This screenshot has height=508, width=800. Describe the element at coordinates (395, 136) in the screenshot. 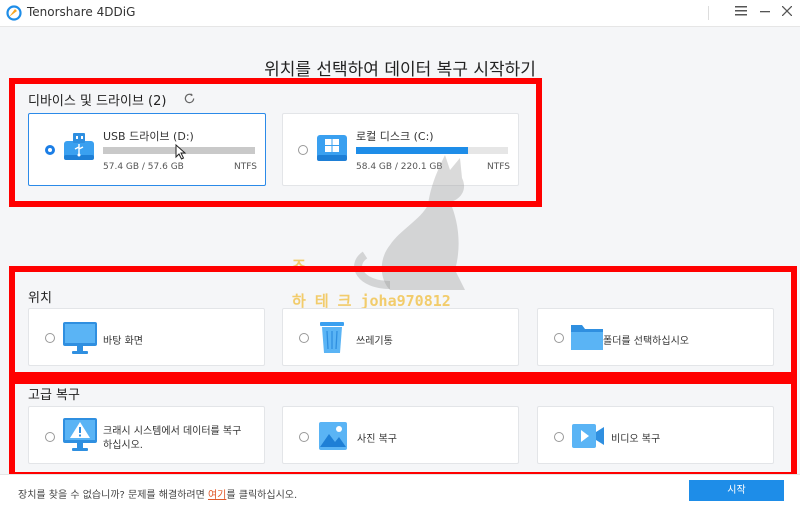

I see `drive-name-local: 로컬 디스크 (C:)` at that location.